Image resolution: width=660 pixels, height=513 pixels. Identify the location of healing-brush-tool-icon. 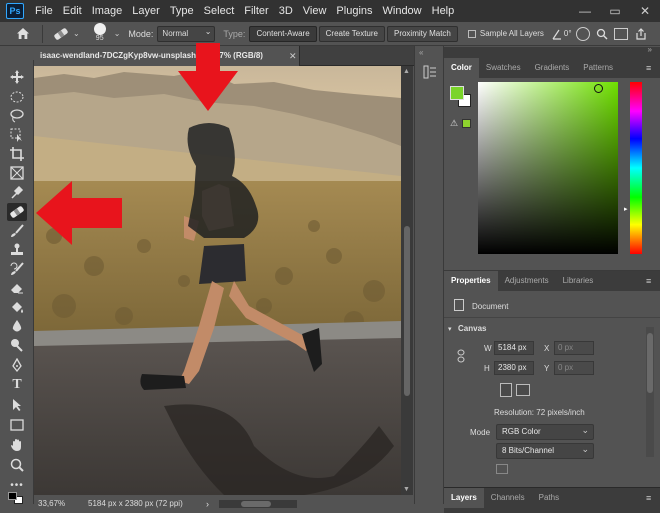
(17, 212).